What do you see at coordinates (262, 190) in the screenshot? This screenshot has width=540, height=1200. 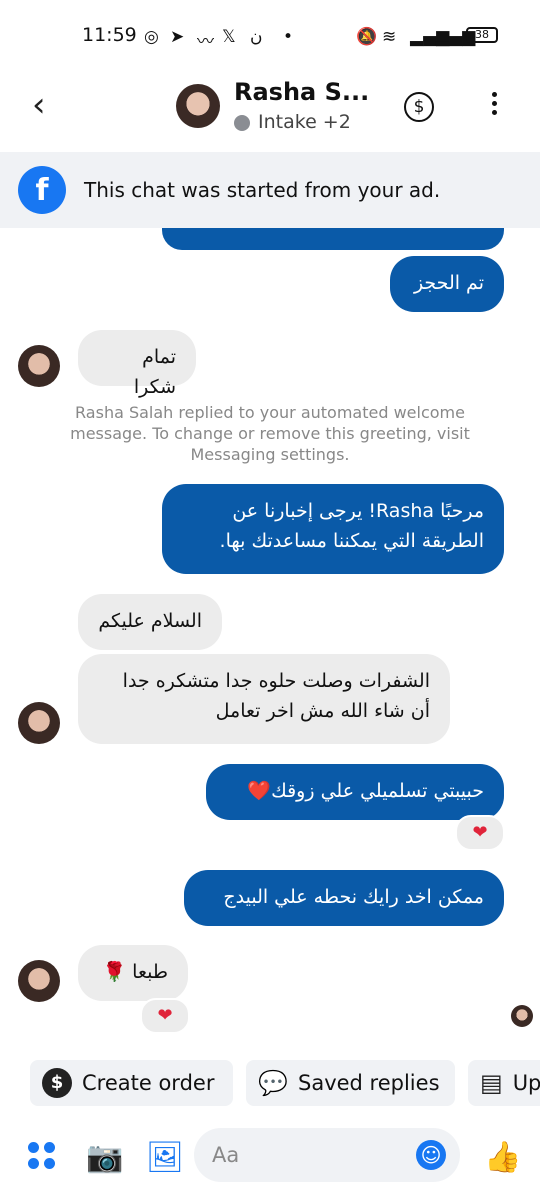 I see `ad-banner-text: This chat was started from your ad.` at bounding box center [262, 190].